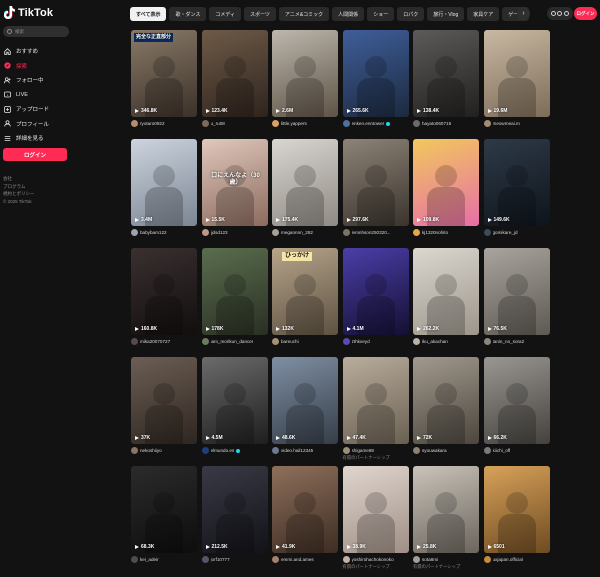 This screenshot has width=600, height=577. I want to click on chips-next-button: ›, so click(523, 13).